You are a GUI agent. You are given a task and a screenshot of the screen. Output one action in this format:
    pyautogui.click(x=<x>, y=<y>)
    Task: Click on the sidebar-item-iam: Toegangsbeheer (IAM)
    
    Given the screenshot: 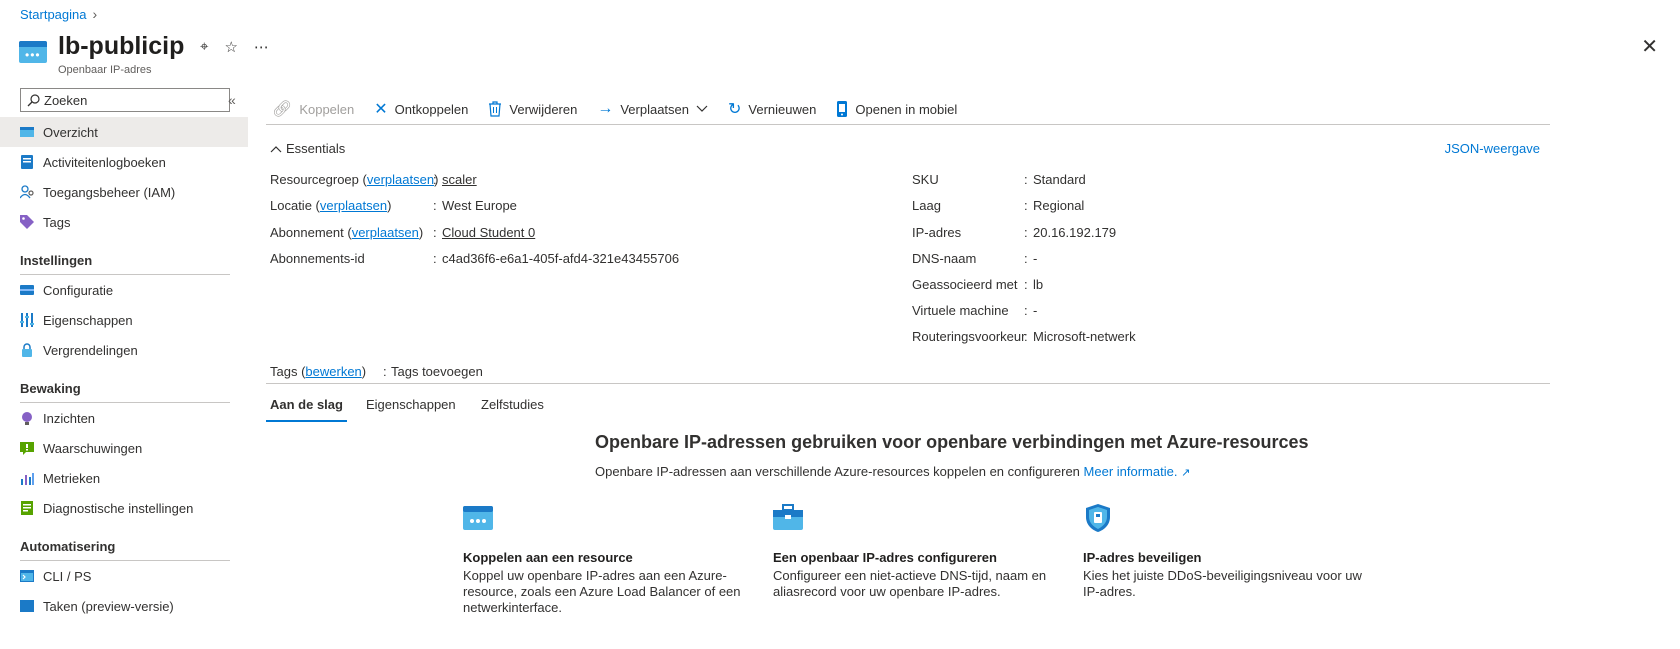 What is the action you would take?
    pyautogui.click(x=124, y=192)
    